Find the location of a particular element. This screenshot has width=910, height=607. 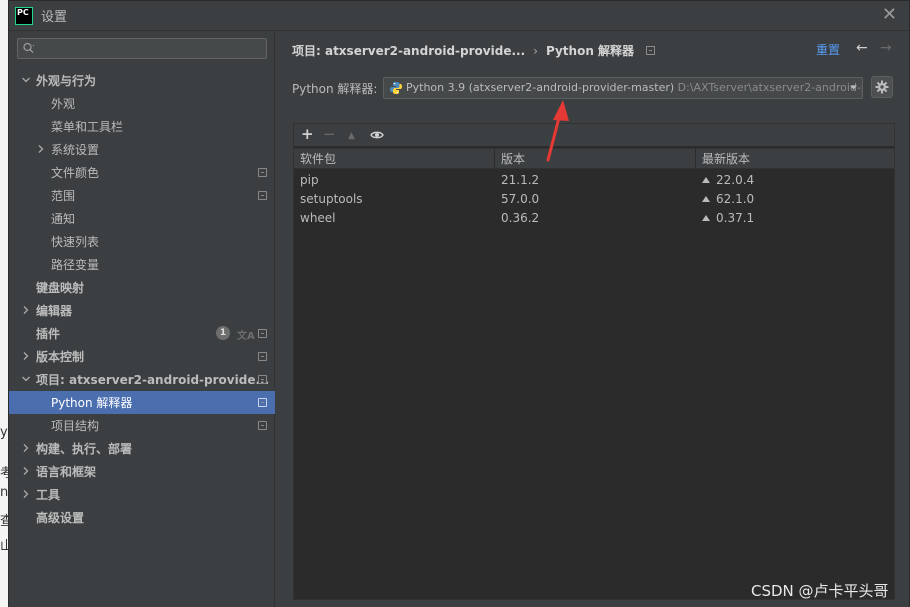

package-latest-version: 22.0.4 is located at coordinates (735, 180).